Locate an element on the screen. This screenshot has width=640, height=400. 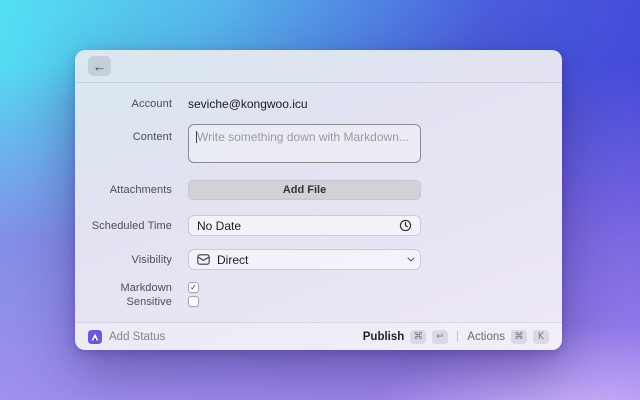
envelope-icon is located at coordinates (203, 259).